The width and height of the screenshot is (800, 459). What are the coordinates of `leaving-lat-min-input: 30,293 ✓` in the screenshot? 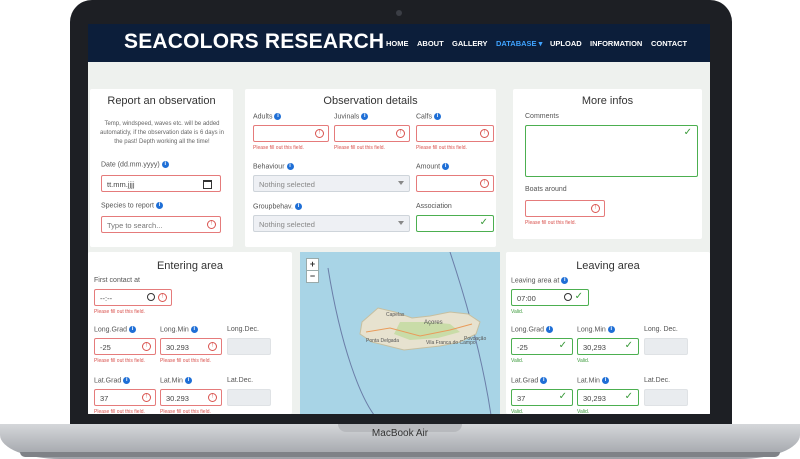 It's located at (608, 397).